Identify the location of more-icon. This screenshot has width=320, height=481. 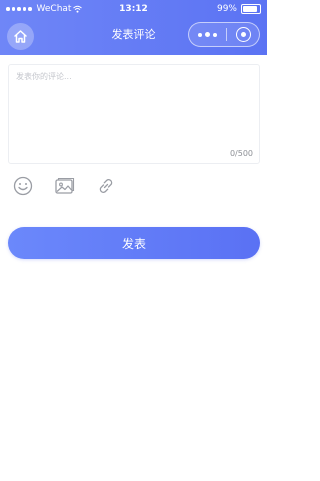
(207, 34).